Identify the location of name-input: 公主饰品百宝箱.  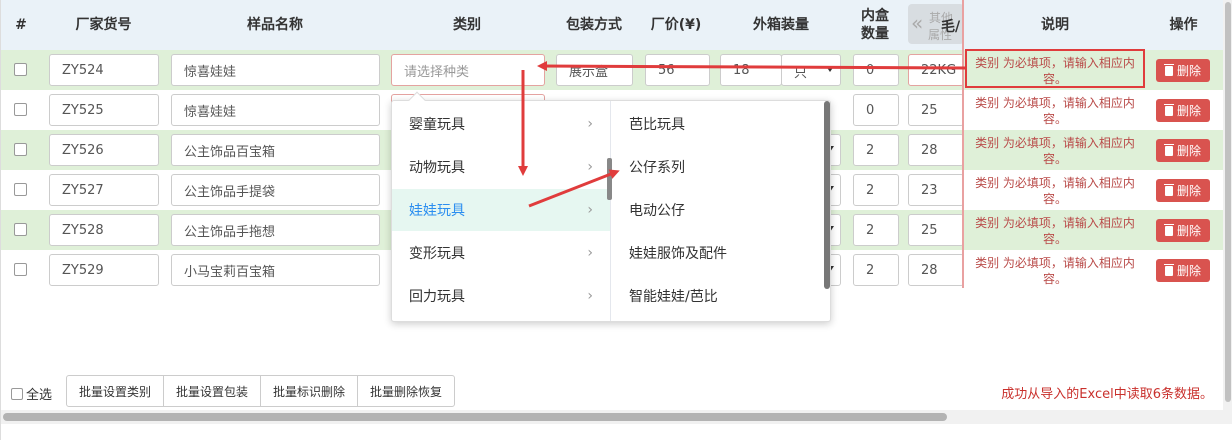
(275, 150).